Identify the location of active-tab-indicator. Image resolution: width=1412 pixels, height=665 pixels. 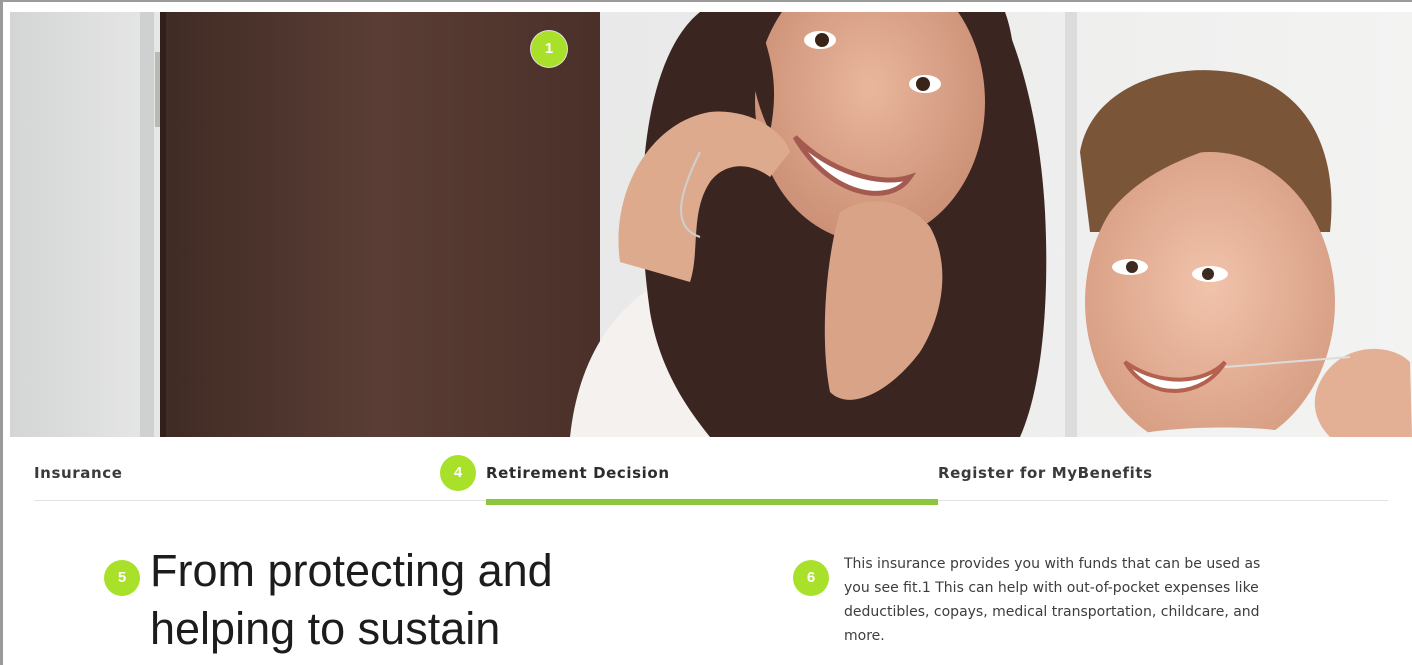
(712, 502).